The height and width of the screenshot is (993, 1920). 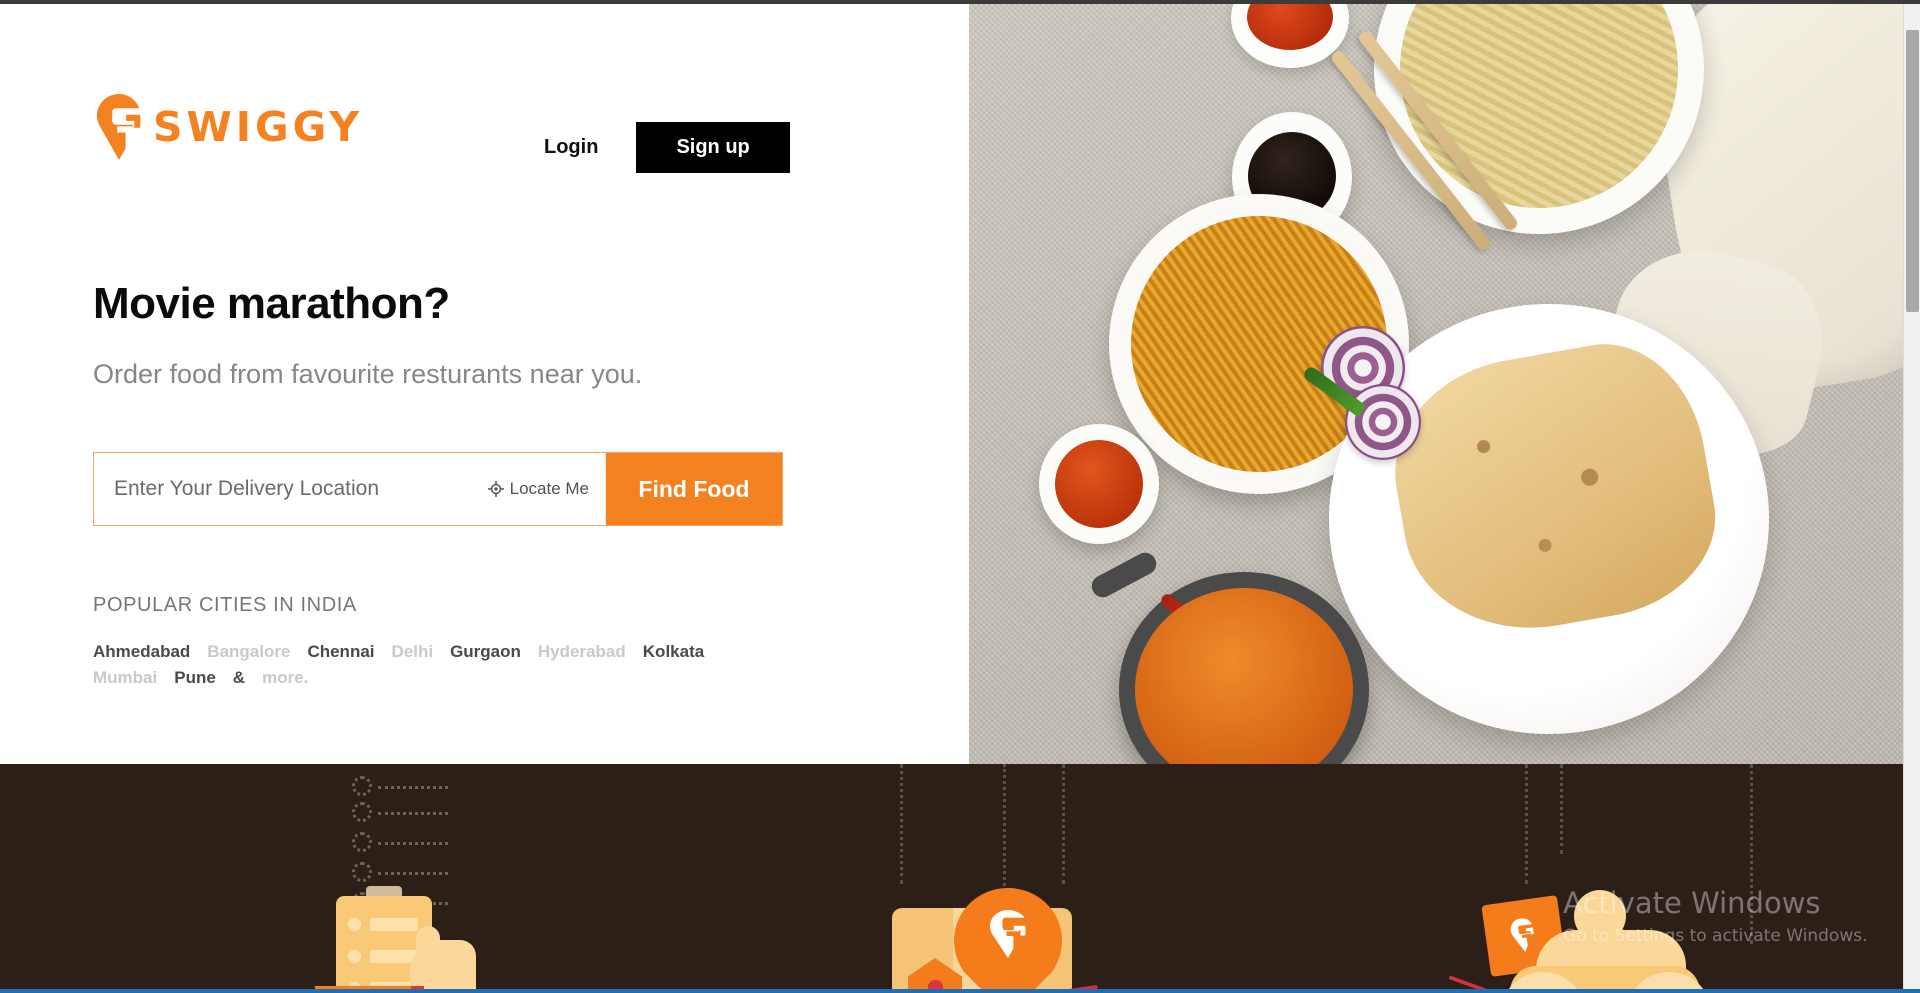 I want to click on city-link: Delhi, so click(x=413, y=652).